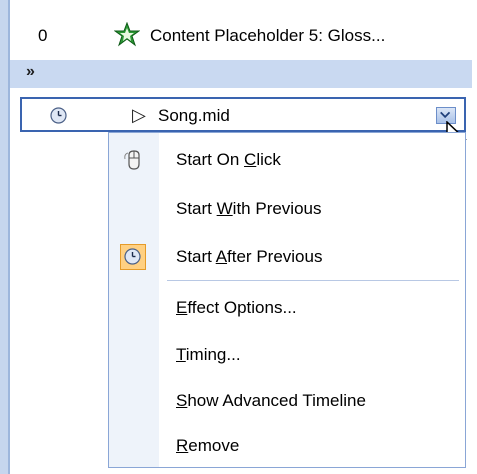  What do you see at coordinates (287, 446) in the screenshot?
I see `menu-item-remove: Remove` at bounding box center [287, 446].